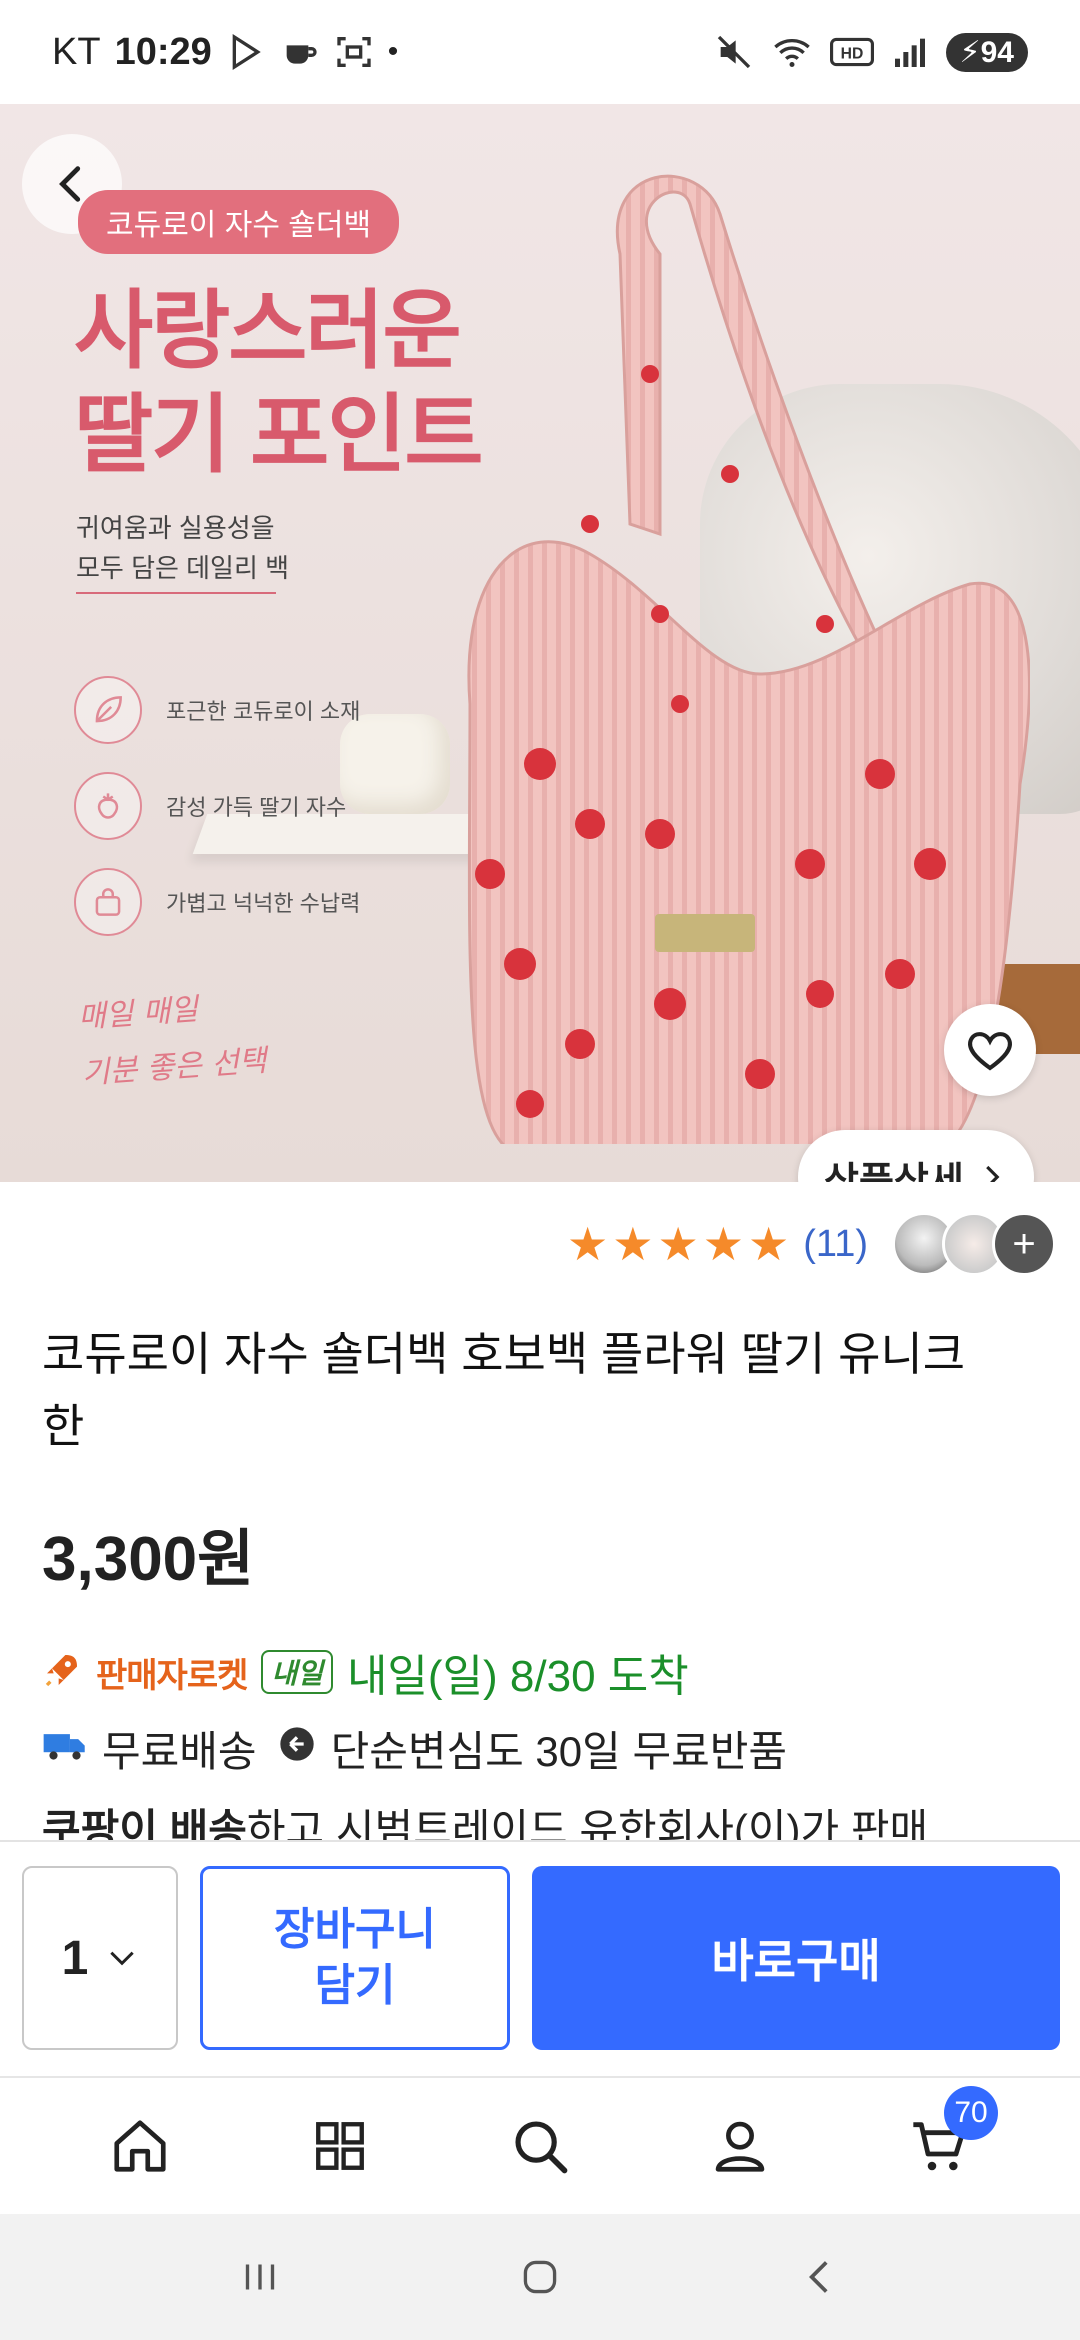 The width and height of the screenshot is (1080, 2340). I want to click on product-title: 코듀로이 자수 숄더백 호보백 플라워 딸기 유니크한, so click(504, 1390).